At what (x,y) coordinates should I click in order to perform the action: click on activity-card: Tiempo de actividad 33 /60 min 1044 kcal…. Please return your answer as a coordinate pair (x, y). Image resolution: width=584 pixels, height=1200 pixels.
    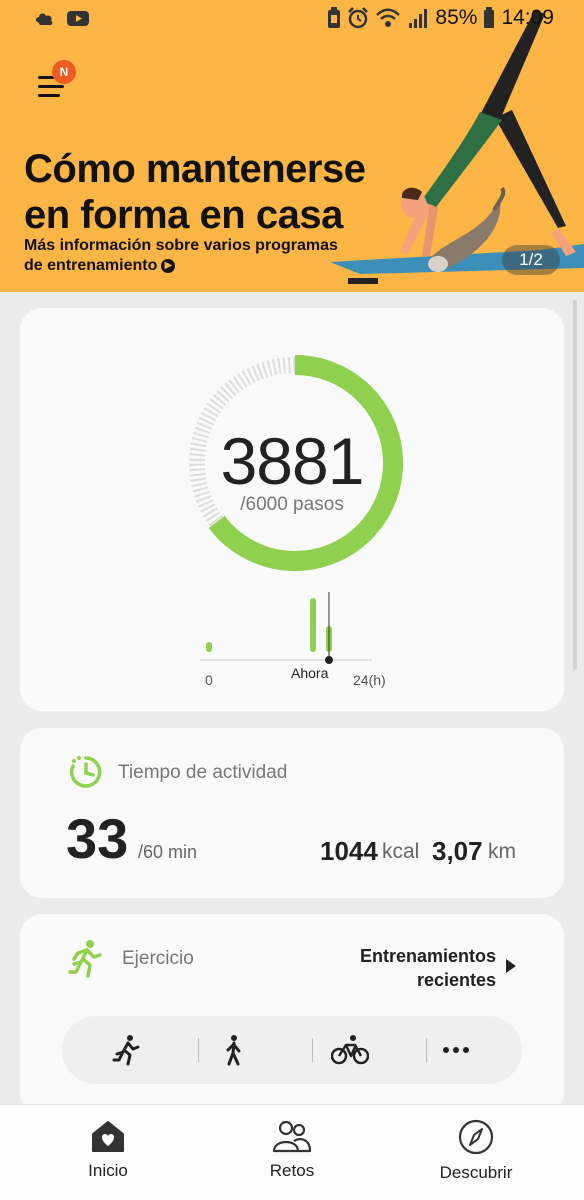
    Looking at the image, I should click on (292, 813).